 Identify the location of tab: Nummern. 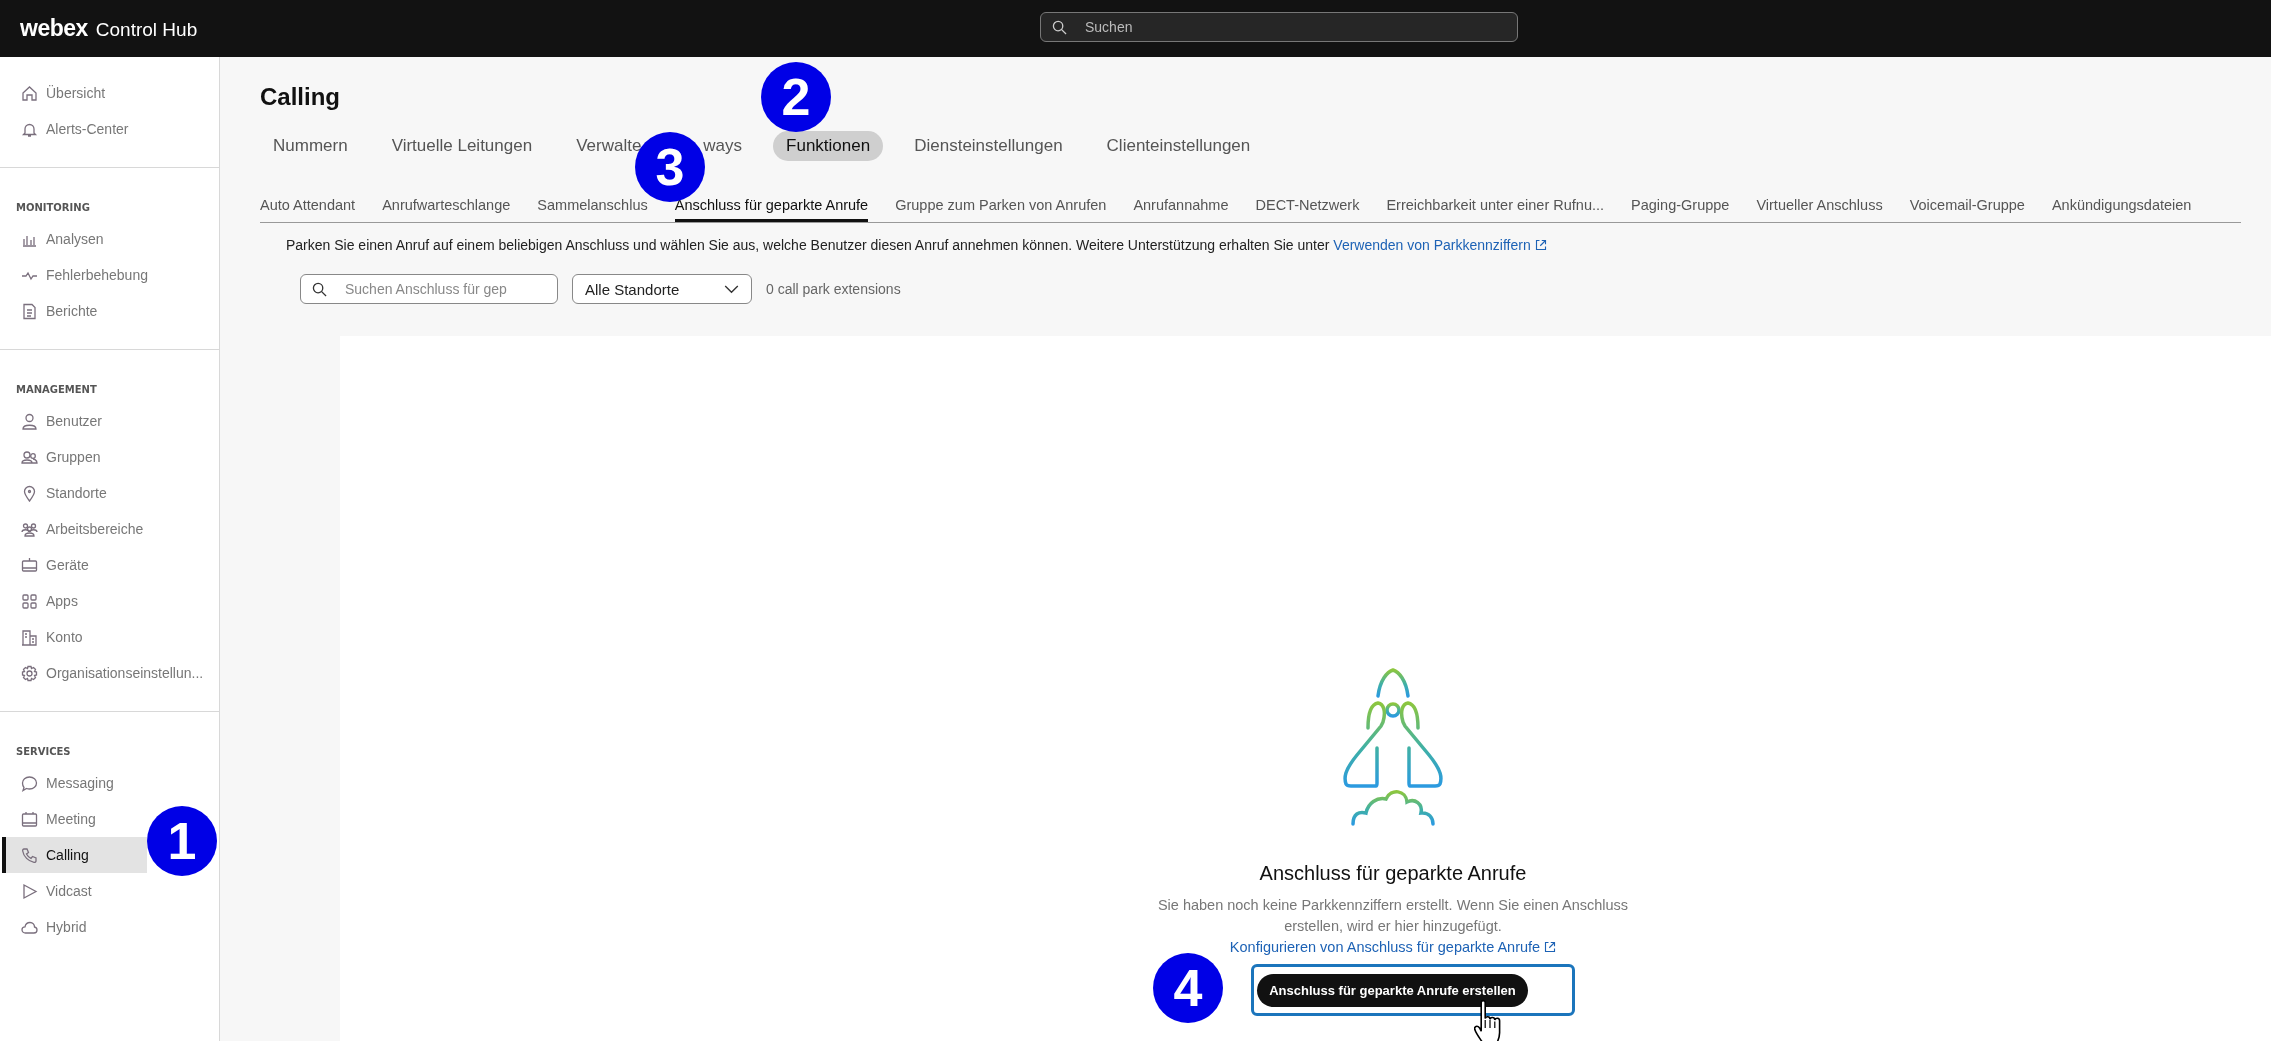
(310, 146).